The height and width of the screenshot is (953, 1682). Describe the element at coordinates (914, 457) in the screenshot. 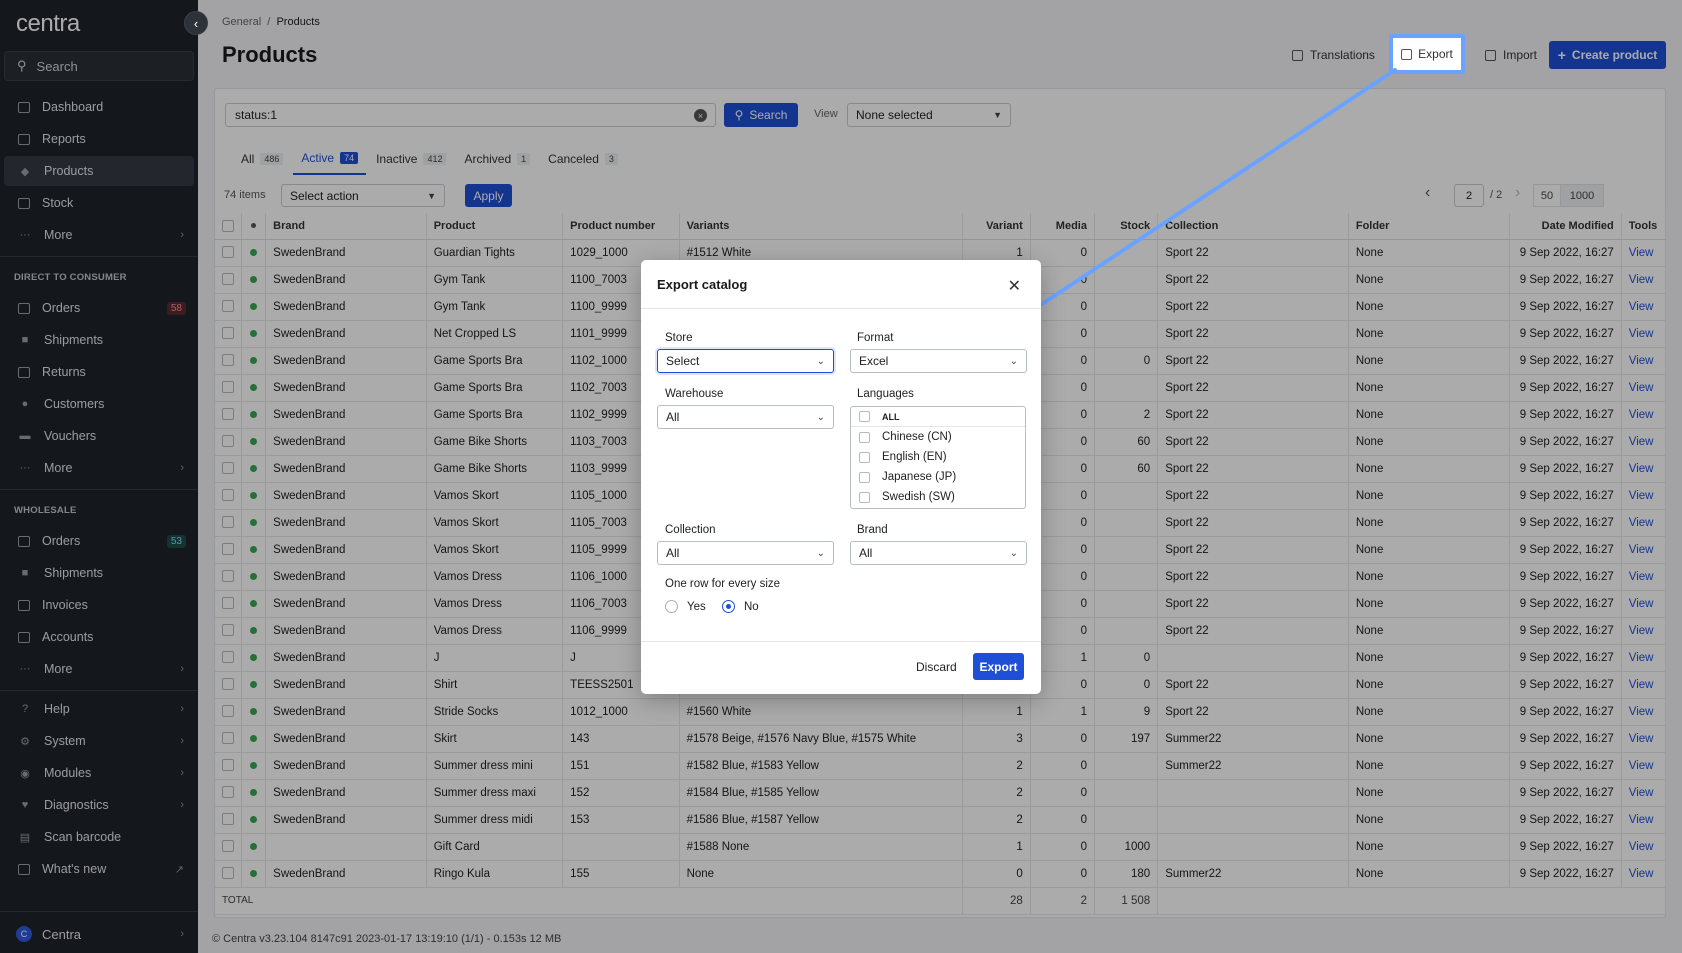

I see `language-label: English (EN)` at that location.